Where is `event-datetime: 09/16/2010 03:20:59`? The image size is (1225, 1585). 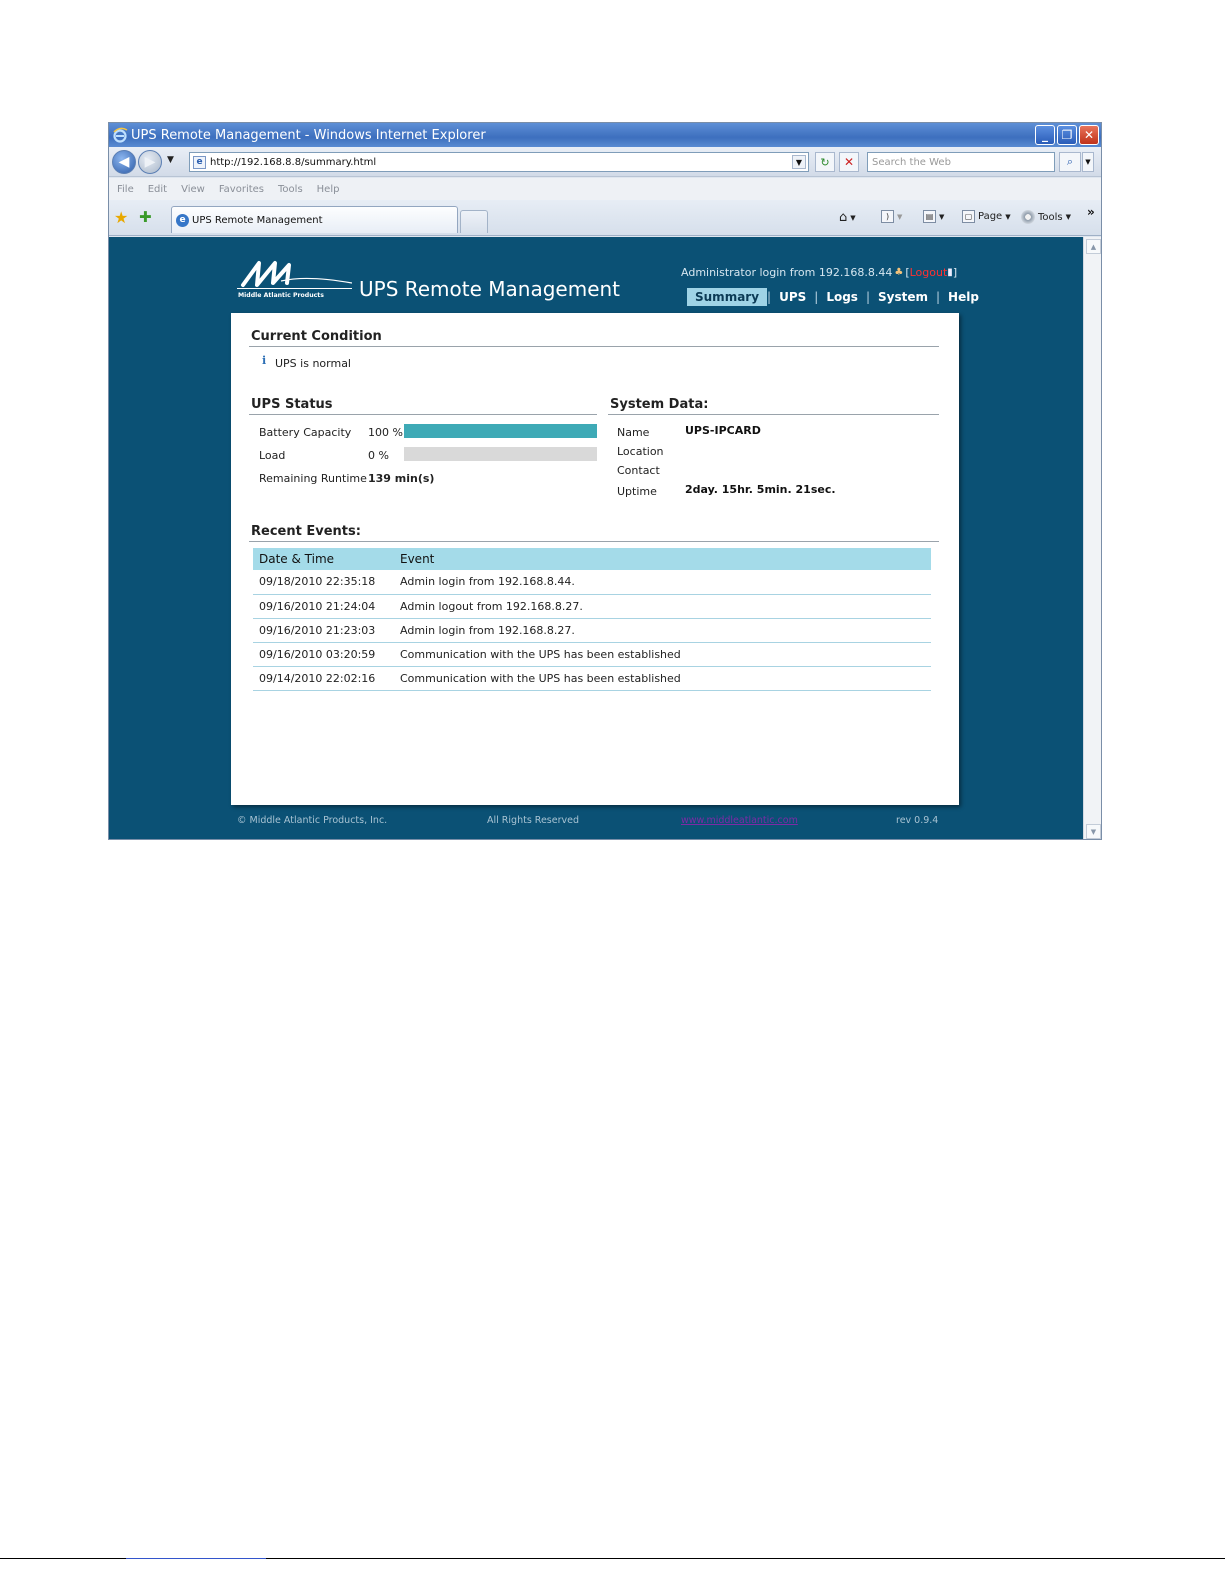
event-datetime: 09/16/2010 03:20:59 is located at coordinates (323, 654).